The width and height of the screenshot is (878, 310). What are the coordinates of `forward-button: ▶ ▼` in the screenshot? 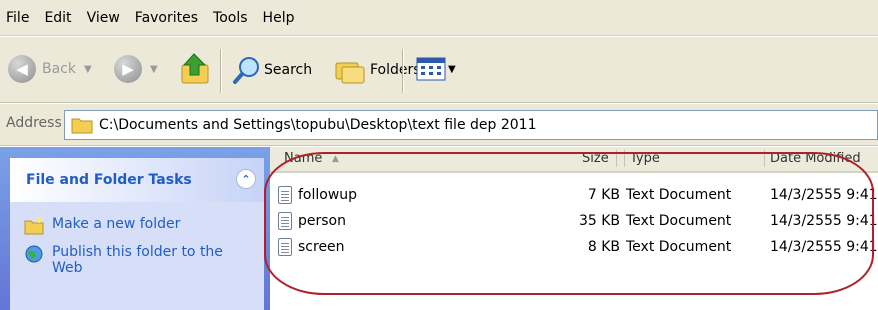 It's located at (136, 69).